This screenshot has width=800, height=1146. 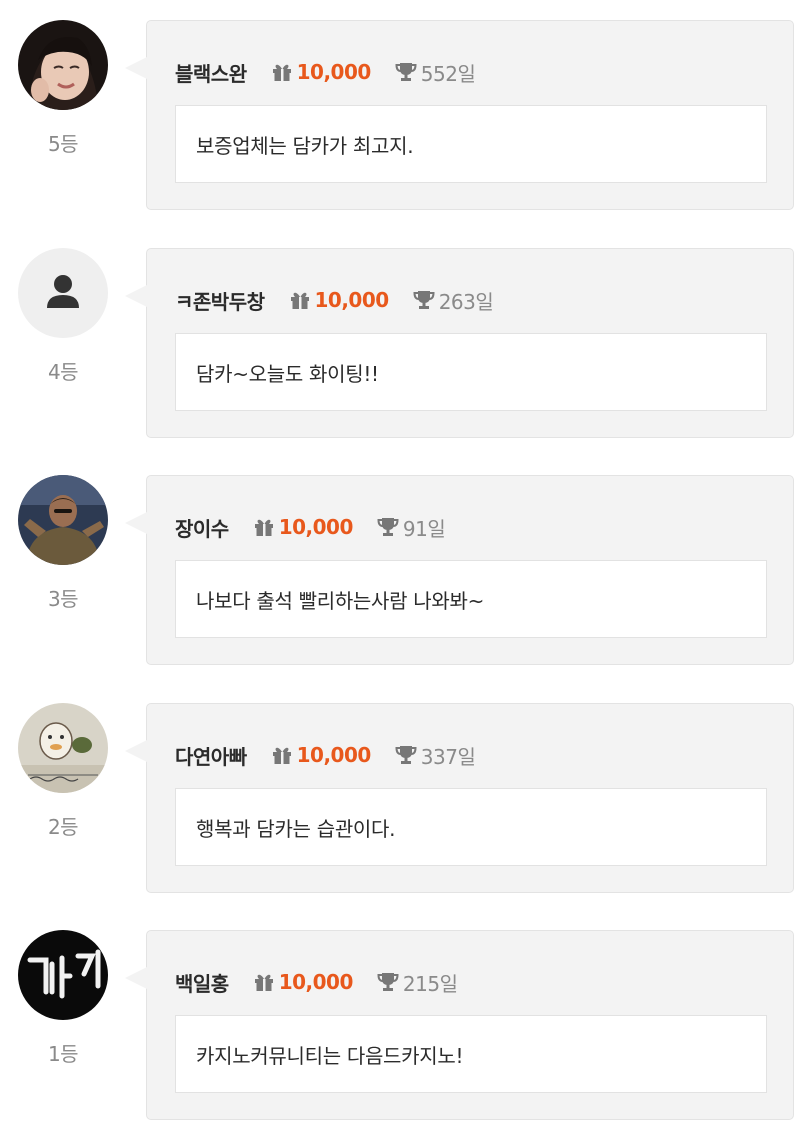 What do you see at coordinates (63, 144) in the screenshot?
I see `rank-label: 5등` at bounding box center [63, 144].